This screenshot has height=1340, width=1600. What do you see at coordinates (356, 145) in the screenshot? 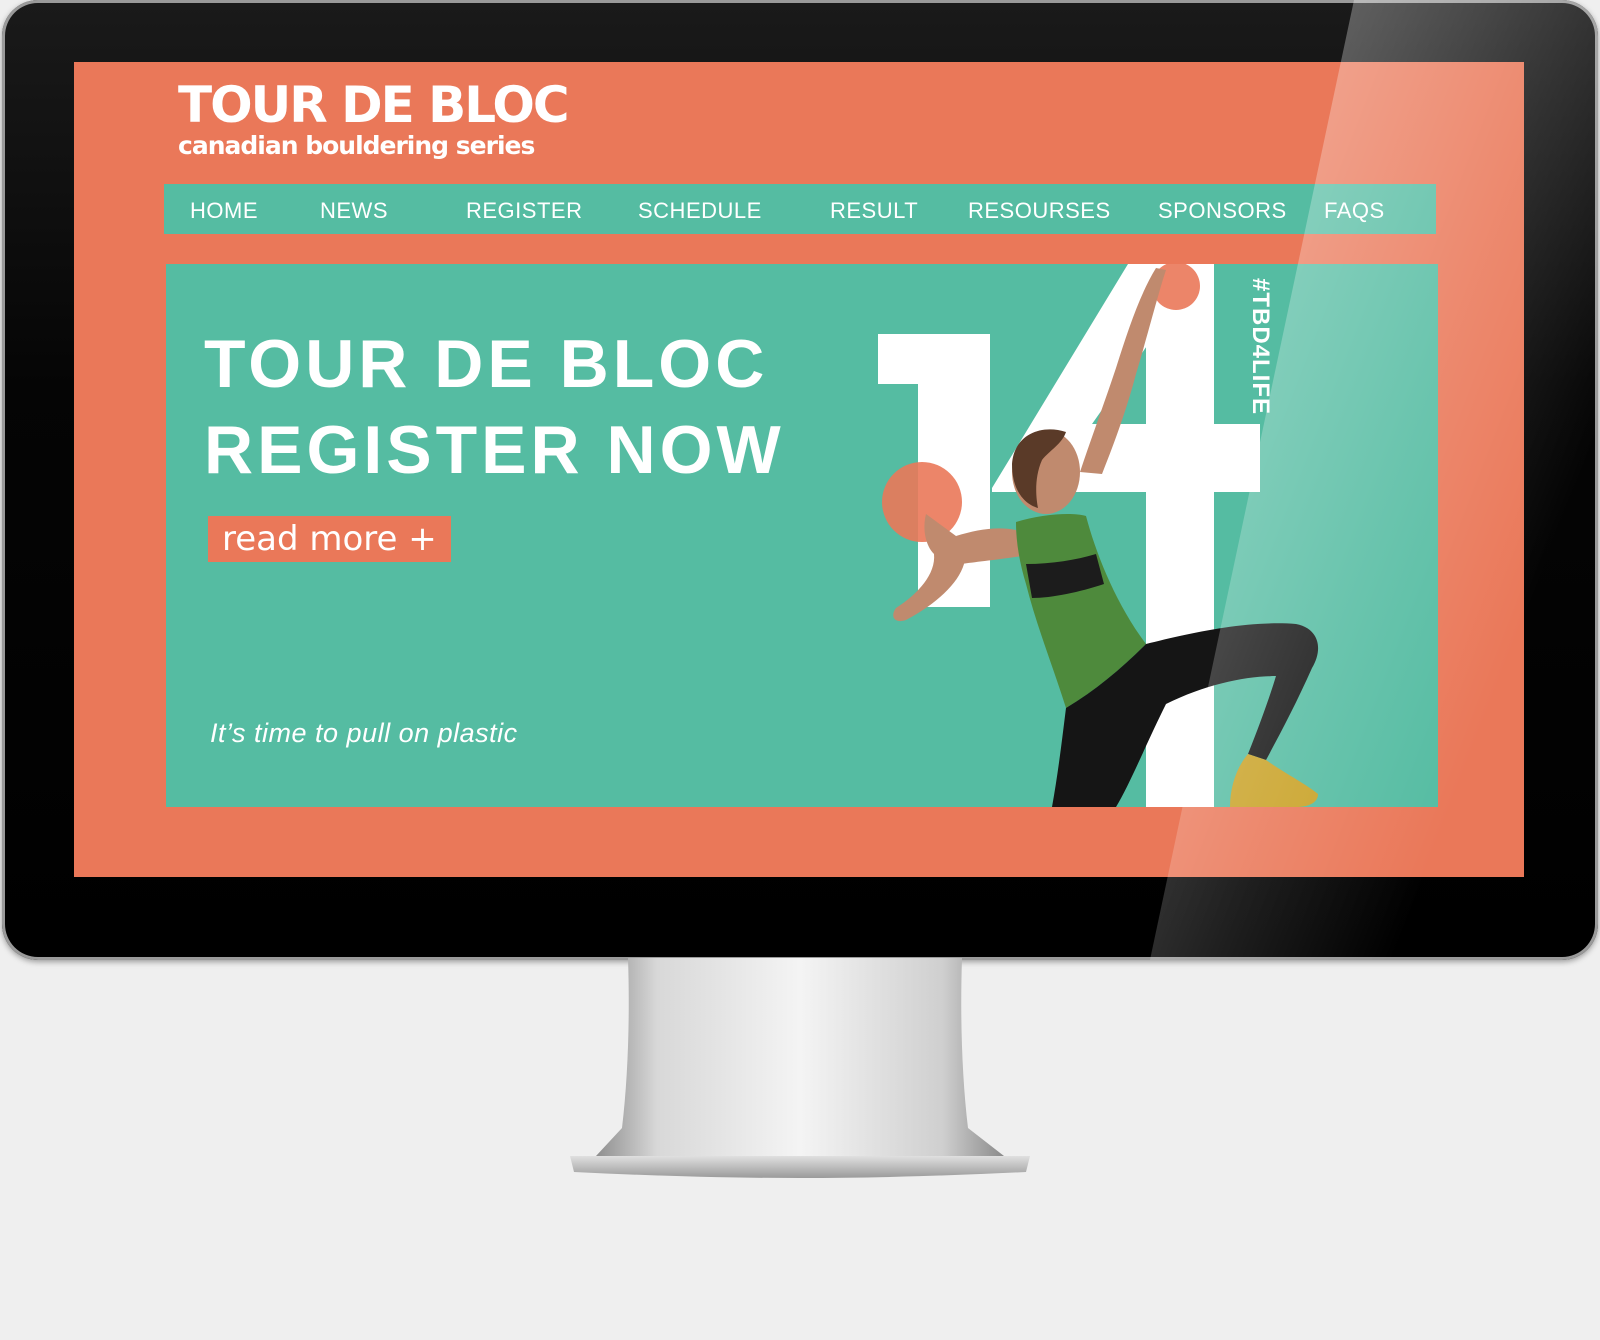
I see `logo-subtitle: canadian bouldering series` at bounding box center [356, 145].